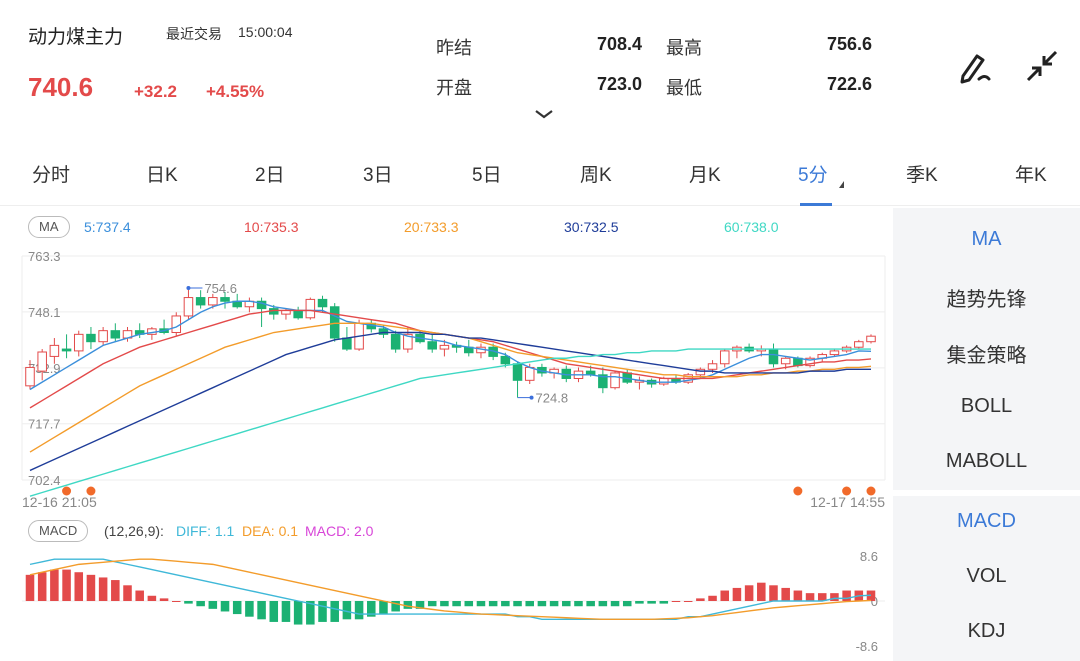 The width and height of the screenshot is (1080, 661). Describe the element at coordinates (798, 491) in the screenshot. I see `signal-dot` at that location.